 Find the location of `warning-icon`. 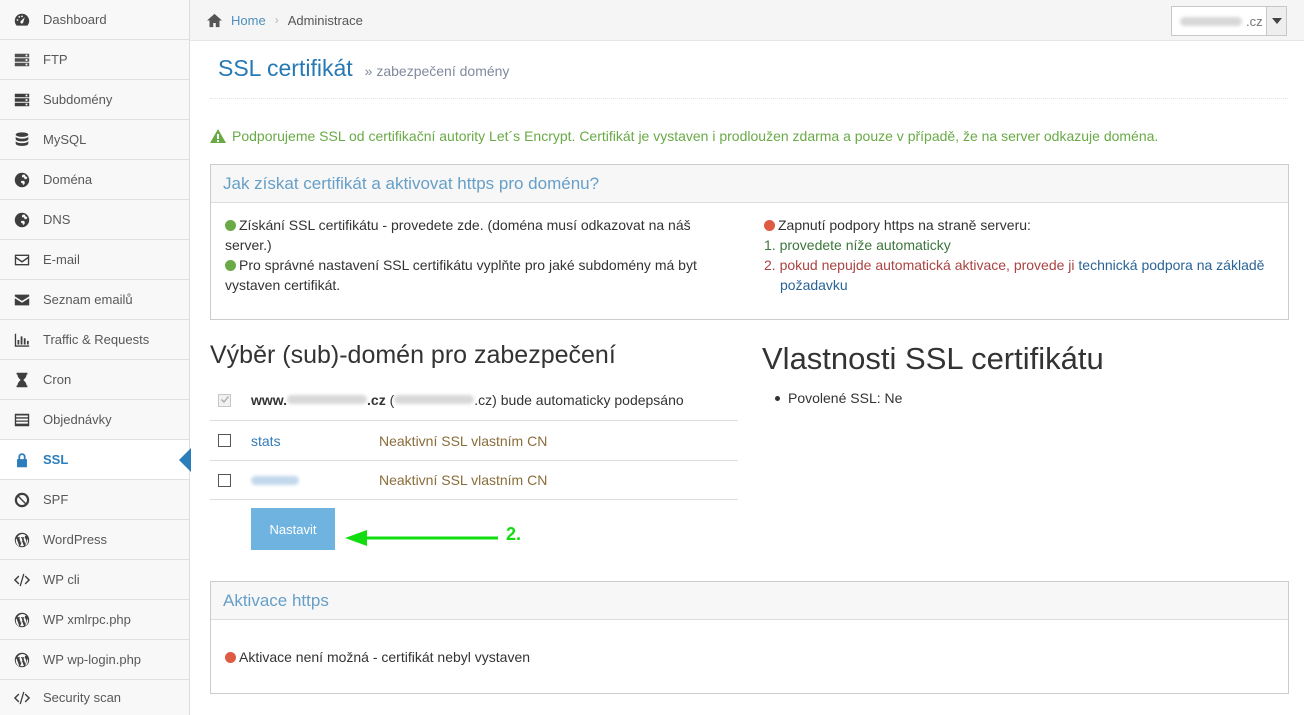

warning-icon is located at coordinates (218, 136).